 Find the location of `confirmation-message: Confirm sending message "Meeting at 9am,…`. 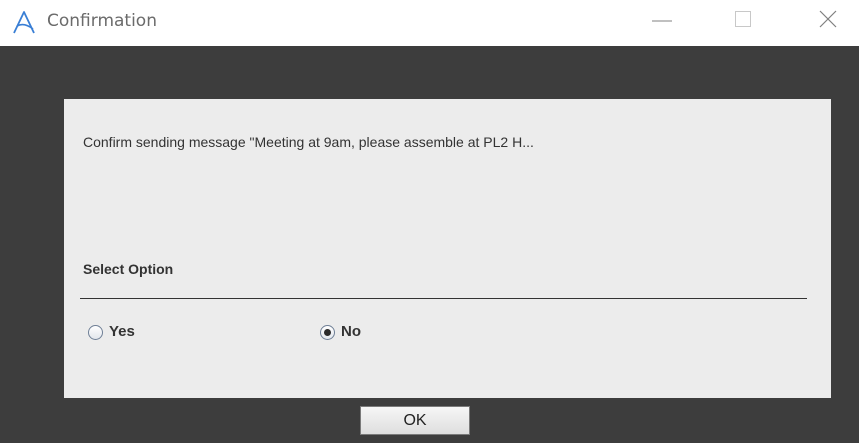

confirmation-message: Confirm sending message "Meeting at 9am,… is located at coordinates (308, 142).